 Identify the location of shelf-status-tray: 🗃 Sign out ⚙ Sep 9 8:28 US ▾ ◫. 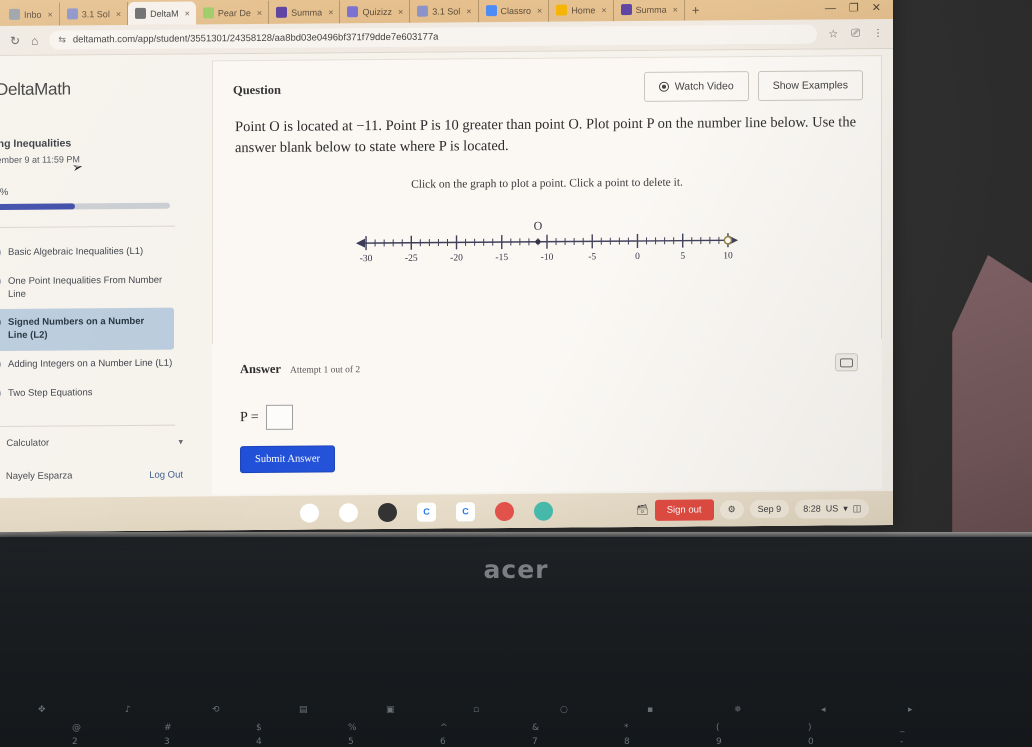
(753, 509).